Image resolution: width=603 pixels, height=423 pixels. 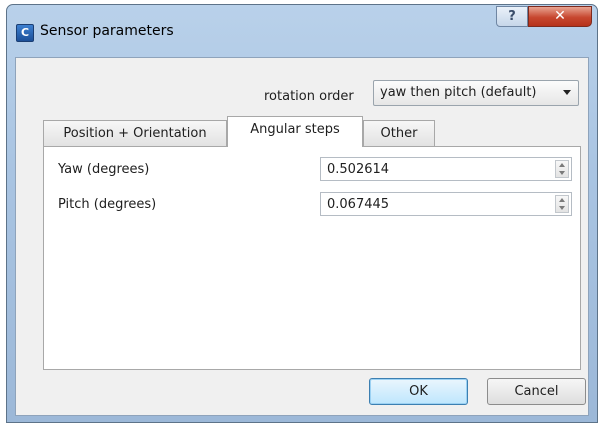 What do you see at coordinates (309, 96) in the screenshot?
I see `rotation-order-label: rotation order` at bounding box center [309, 96].